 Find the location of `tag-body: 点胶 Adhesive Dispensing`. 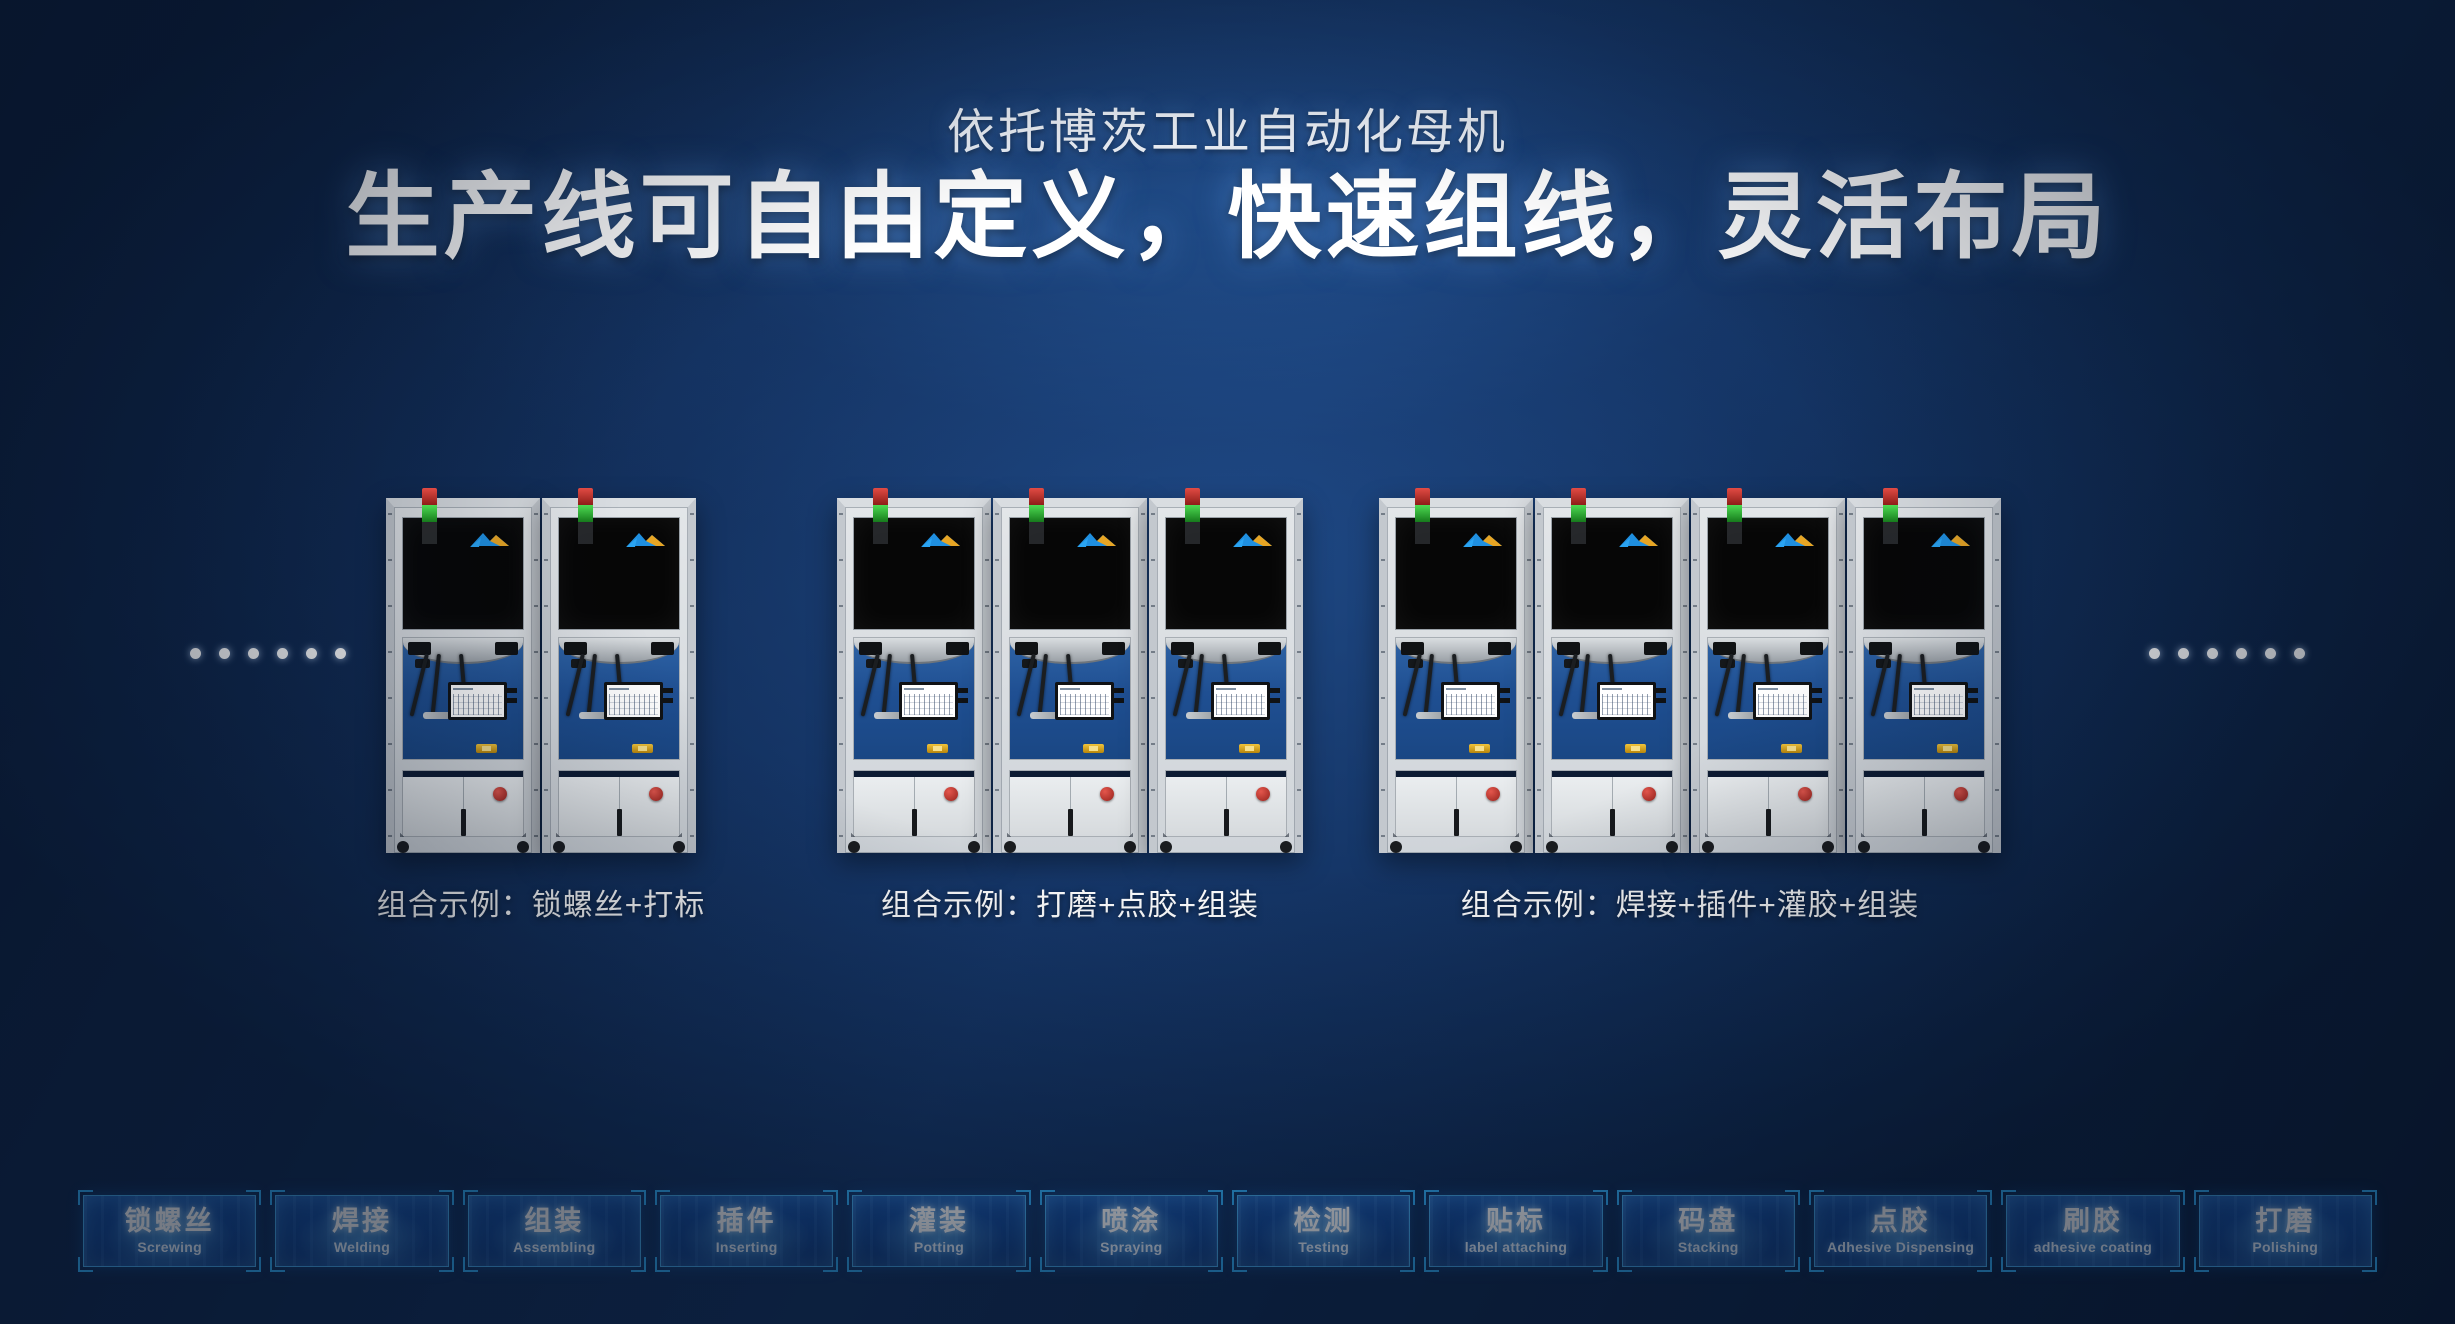

tag-body: 点胶 Adhesive Dispensing is located at coordinates (1900, 1231).